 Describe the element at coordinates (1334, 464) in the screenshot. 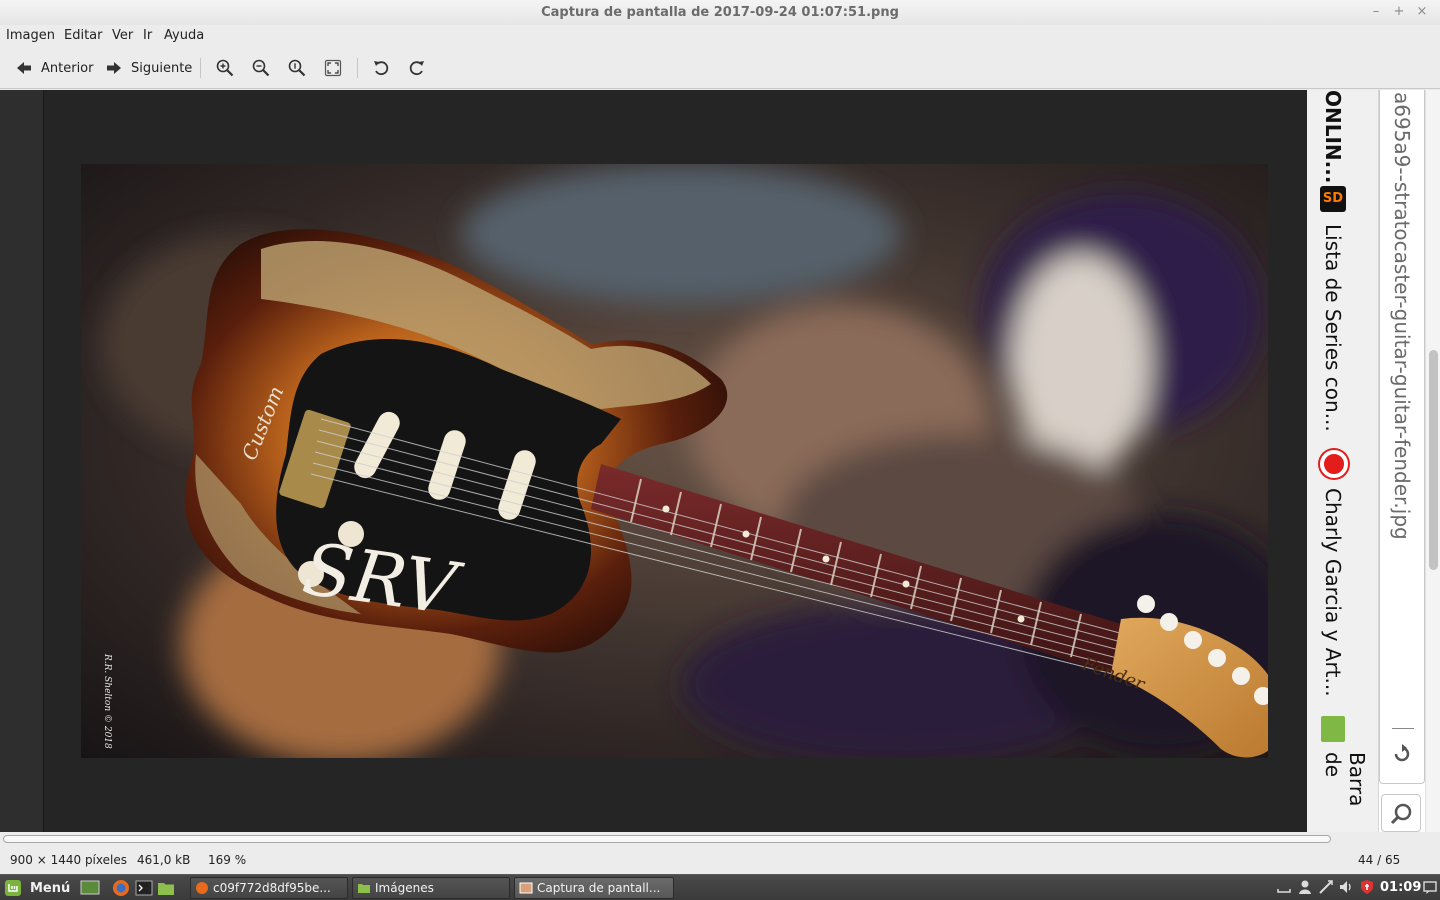

I see `record-icon` at that location.